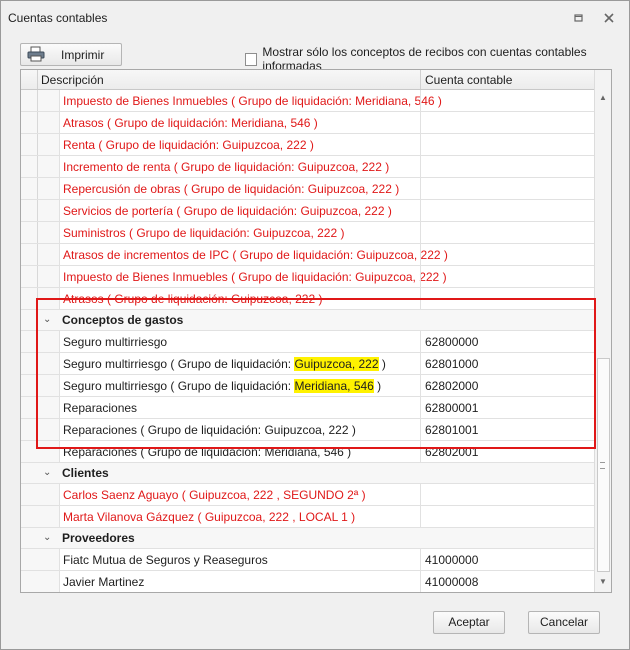 The image size is (630, 650). I want to click on group-label: Clientes, so click(85, 473).